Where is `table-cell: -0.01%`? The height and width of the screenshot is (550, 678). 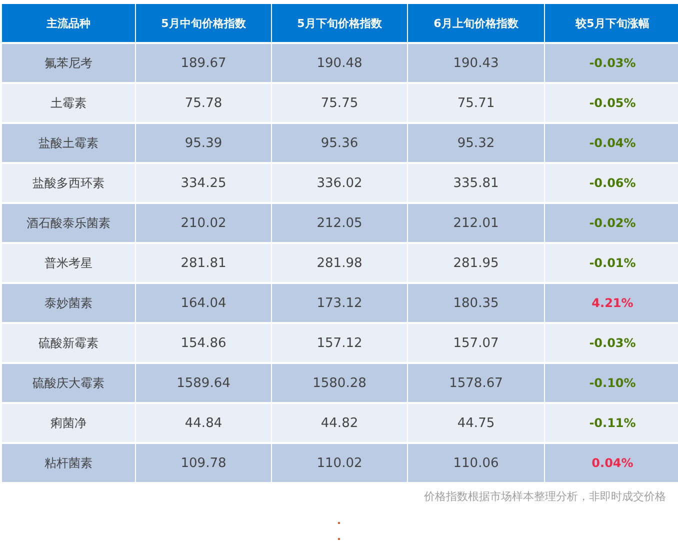 table-cell: -0.01% is located at coordinates (611, 263).